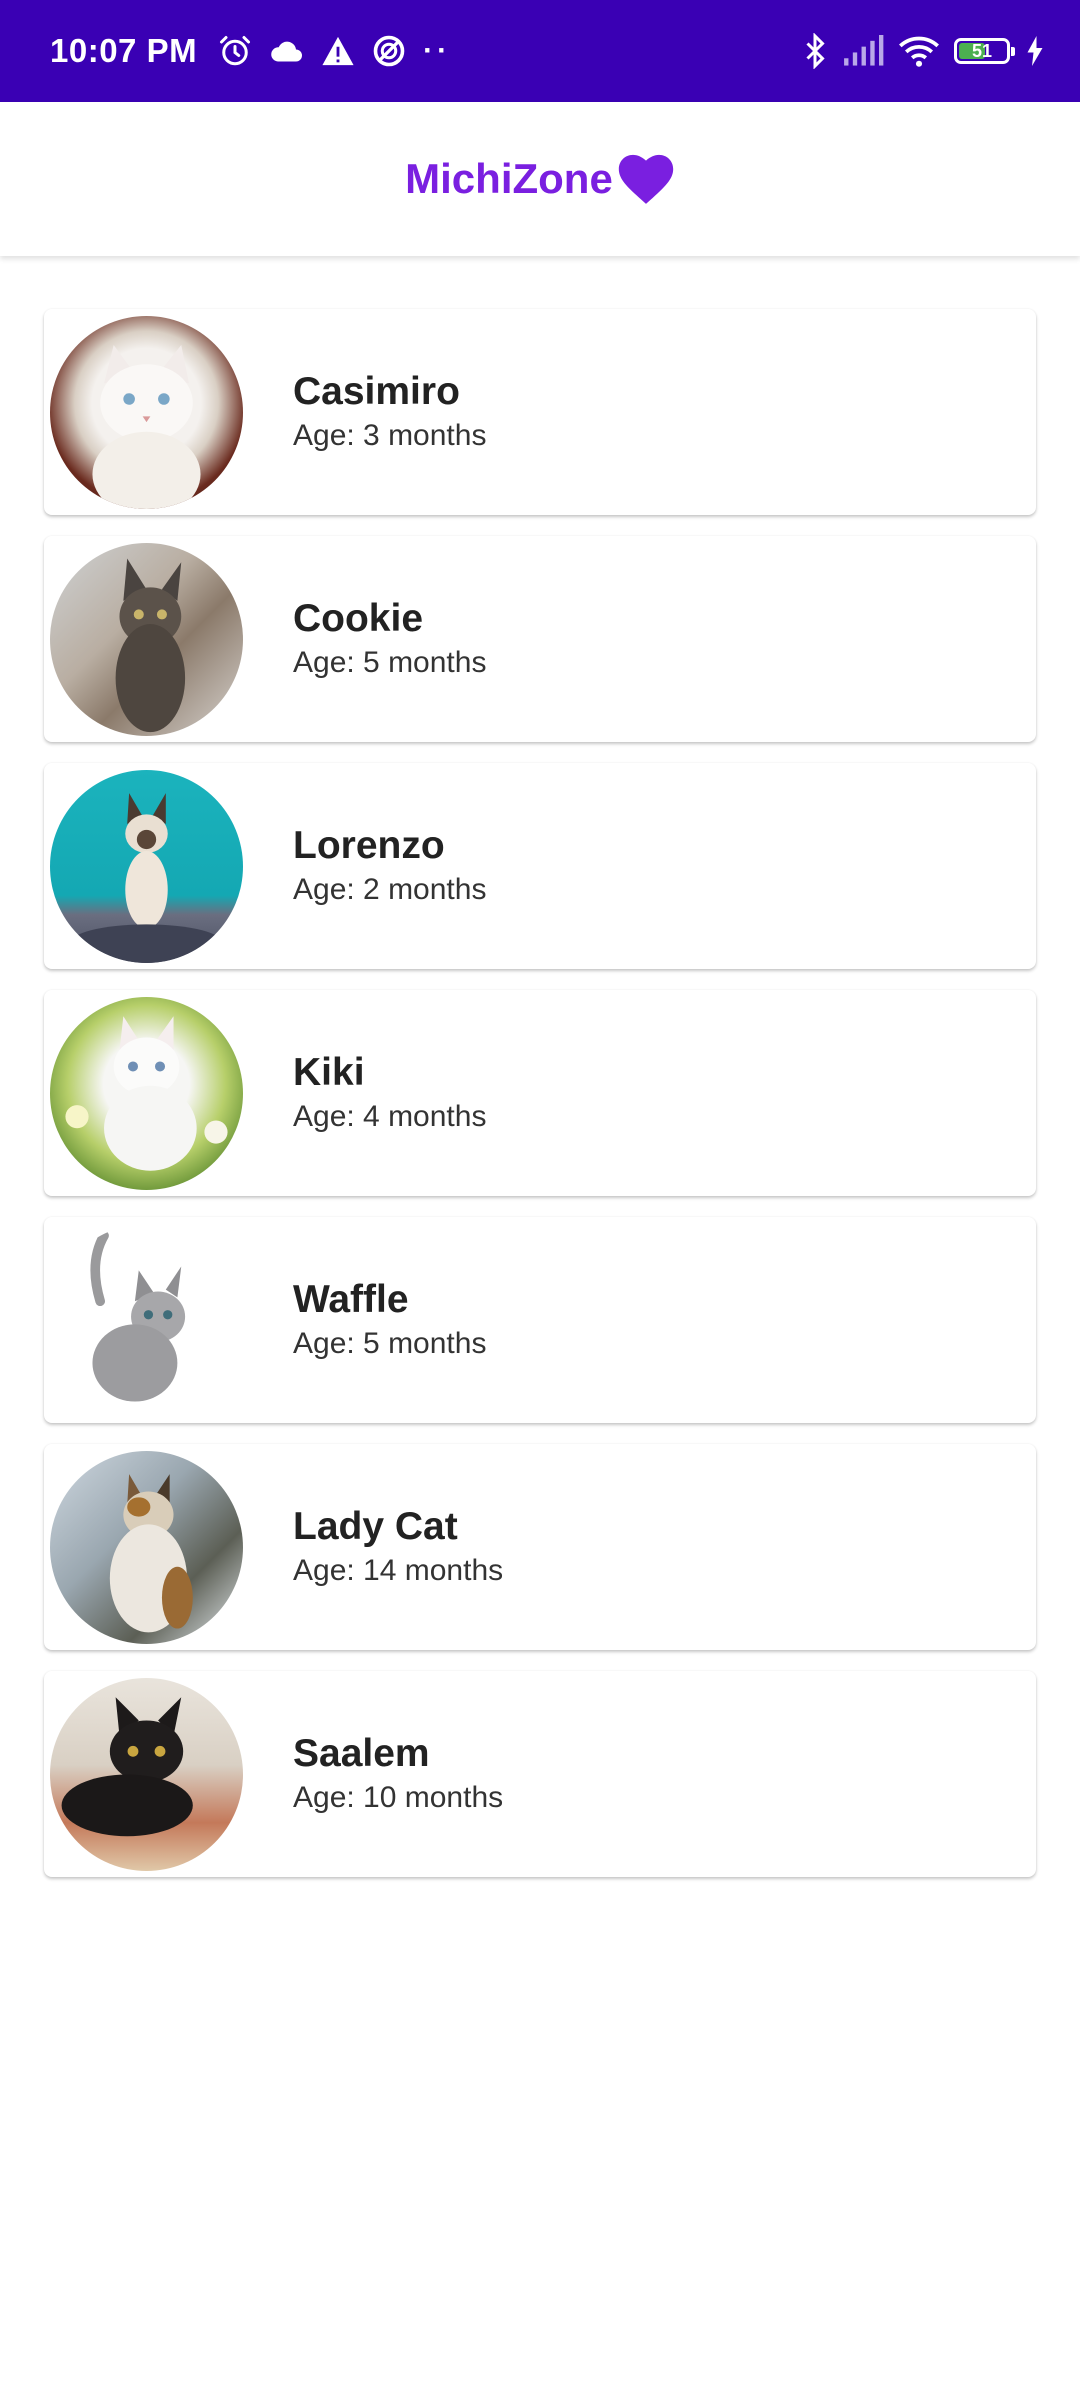 The image size is (1080, 2400). What do you see at coordinates (390, 889) in the screenshot?
I see `cat-age: Age: 2 months` at bounding box center [390, 889].